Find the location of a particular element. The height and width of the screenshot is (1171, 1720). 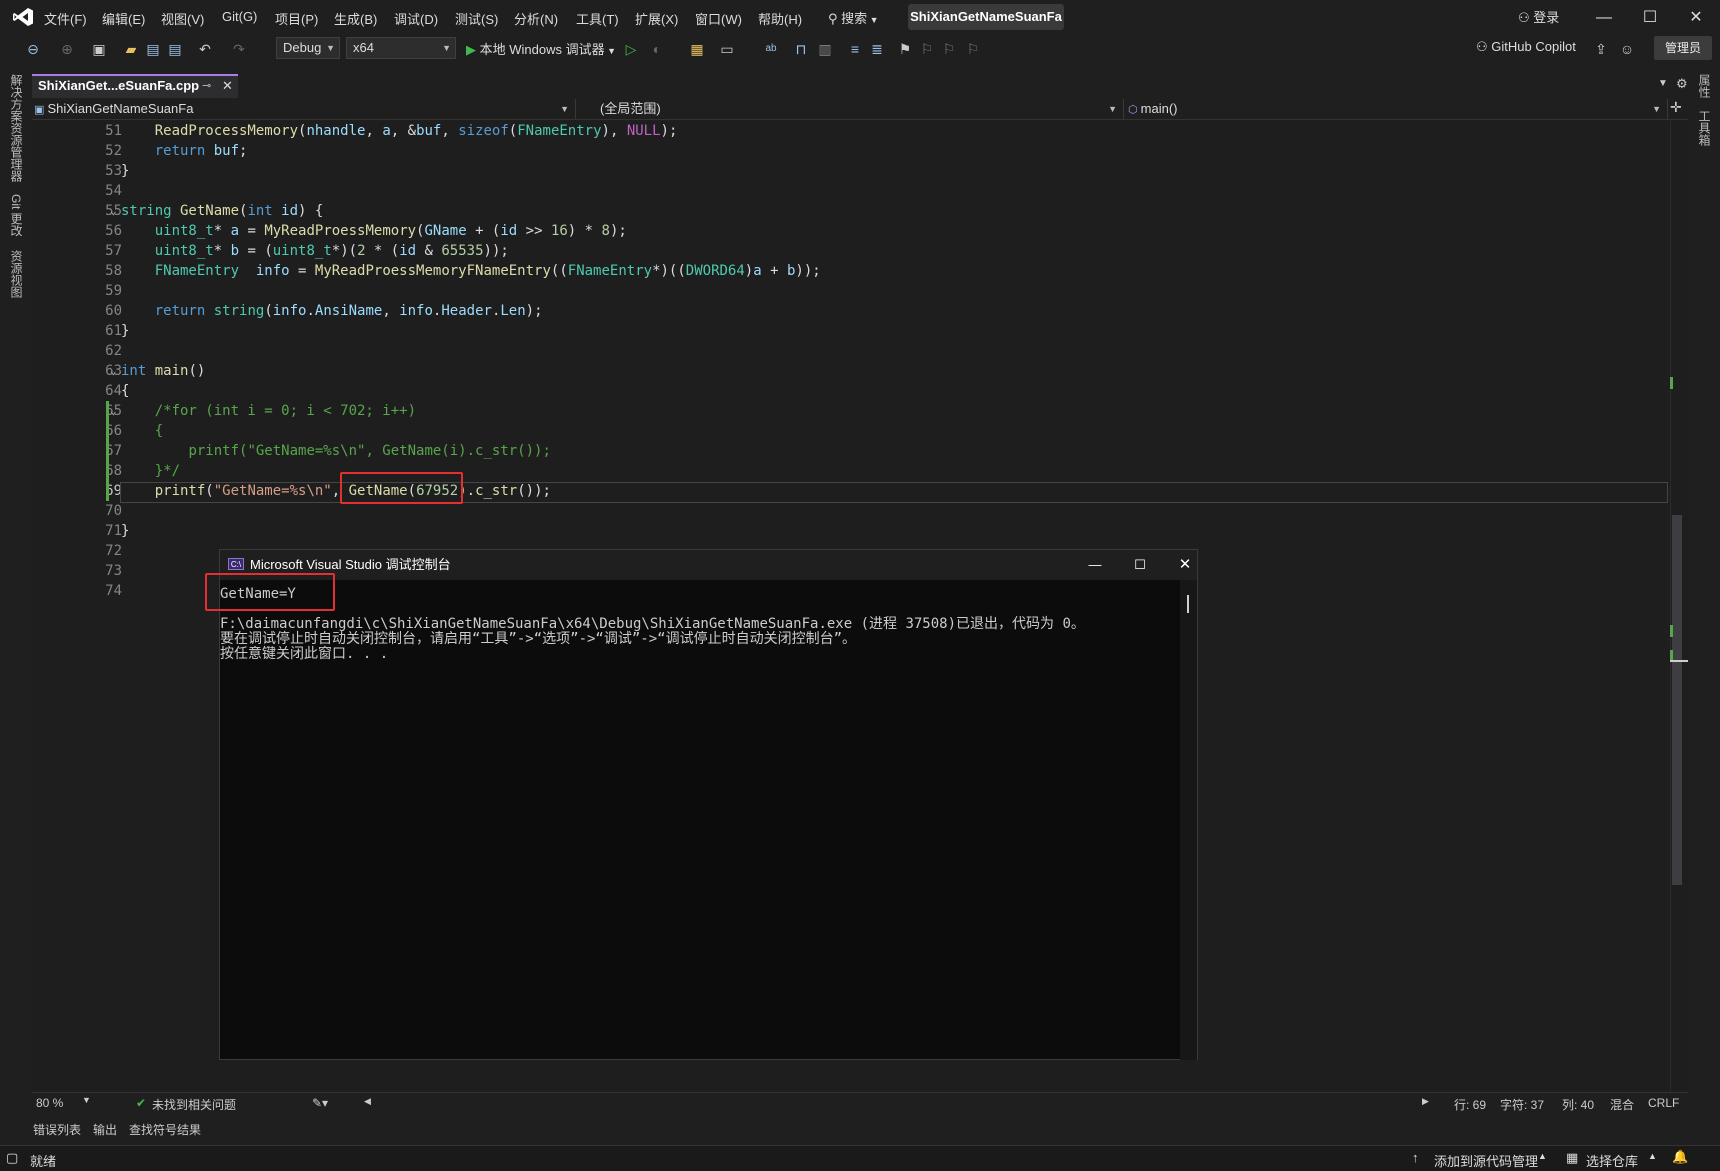

select-repository: 选择仓库 is located at coordinates (1612, 1160).